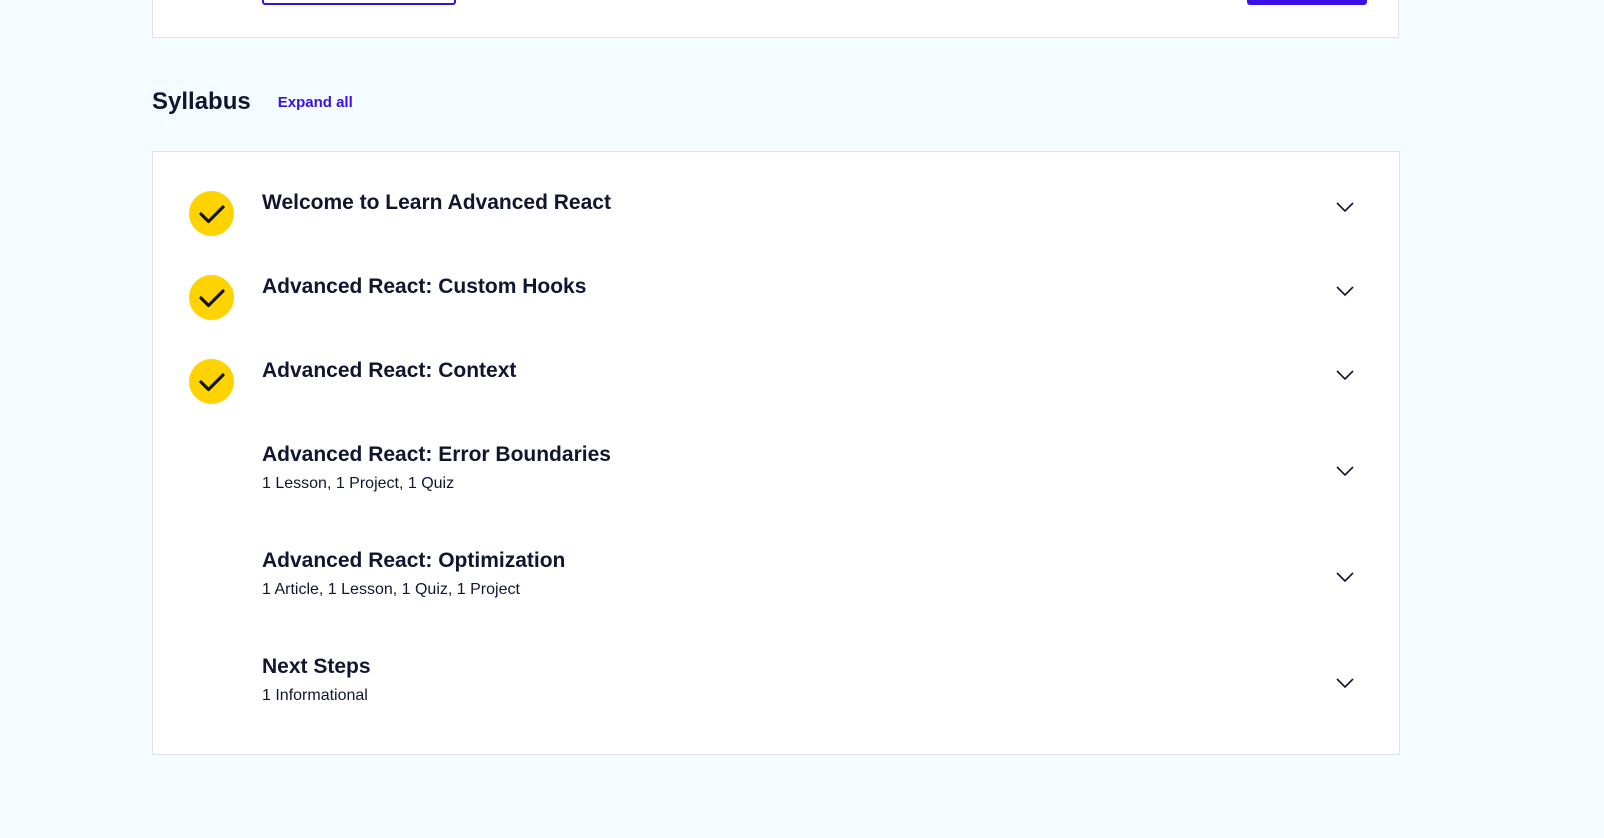 This screenshot has height=838, width=1604. Describe the element at coordinates (775, 19) in the screenshot. I see `previous-section-card` at that location.